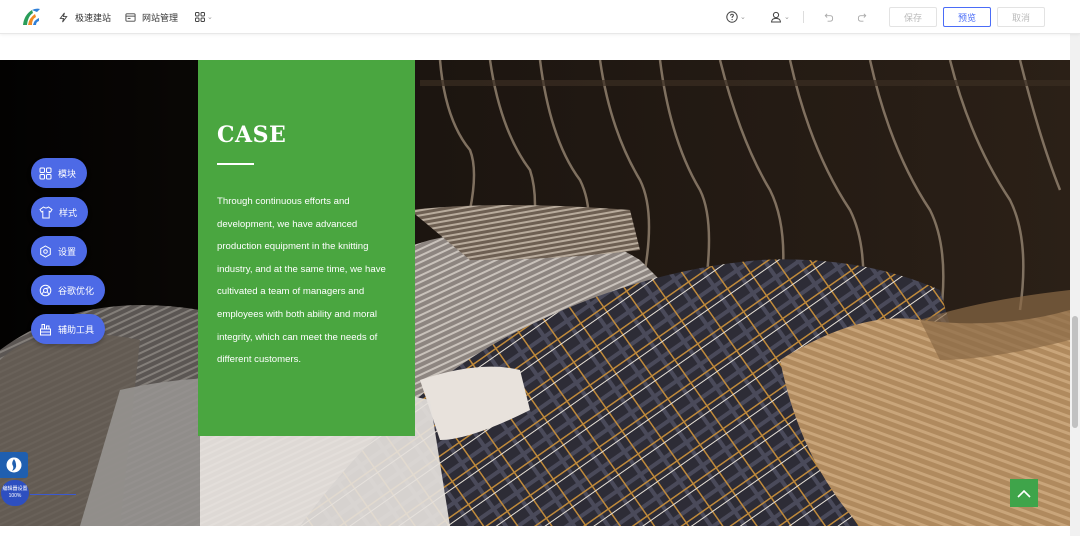  I want to click on zoom-indicator-line, so click(53, 494).